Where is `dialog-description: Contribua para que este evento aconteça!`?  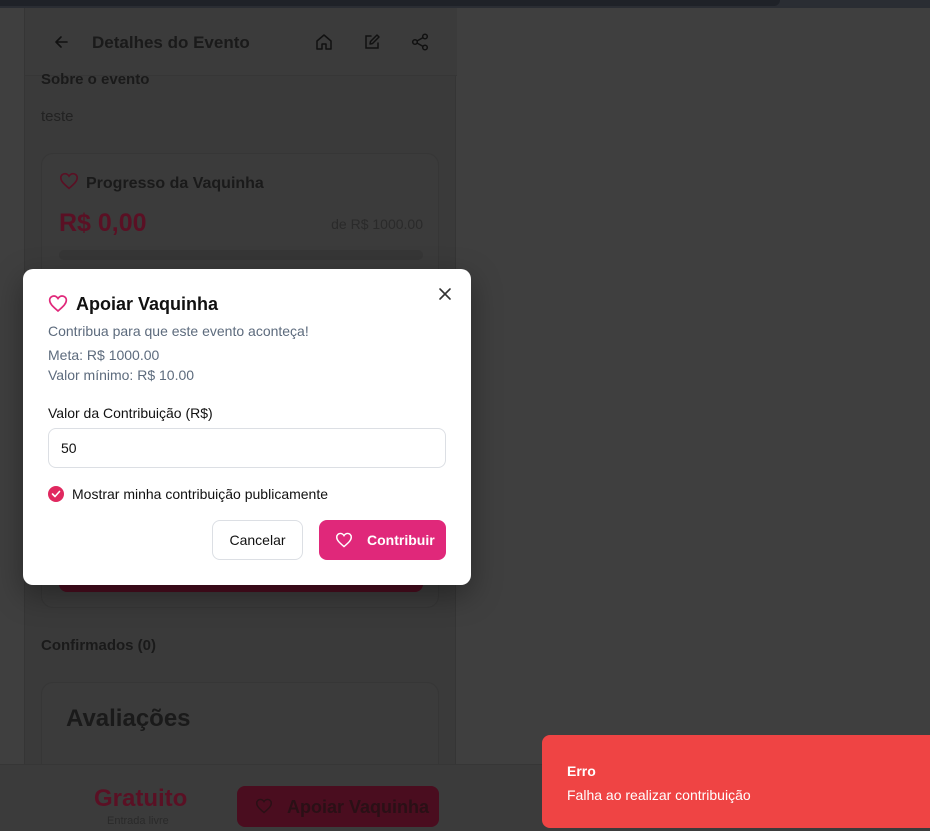 dialog-description: Contribua para que este evento aconteça! is located at coordinates (178, 331).